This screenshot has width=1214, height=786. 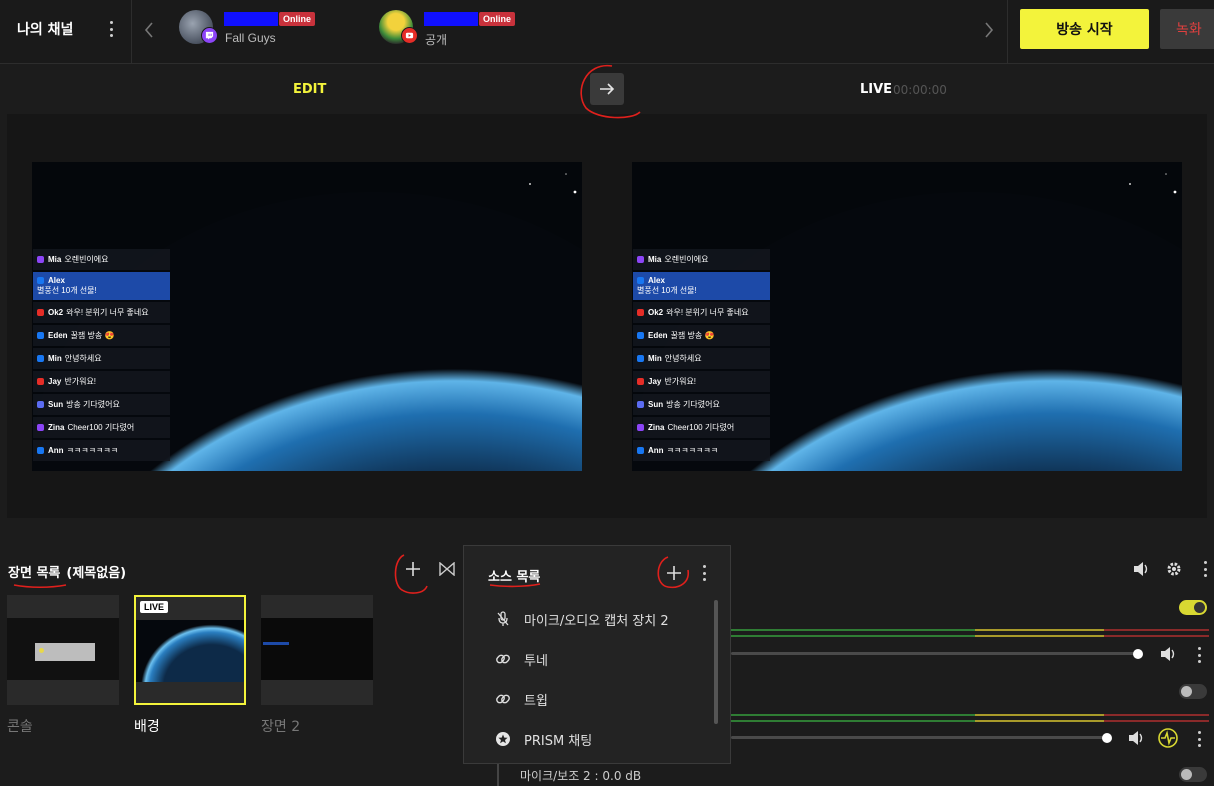 What do you see at coordinates (876, 89) in the screenshot?
I see `live-mode-label: LIVE` at bounding box center [876, 89].